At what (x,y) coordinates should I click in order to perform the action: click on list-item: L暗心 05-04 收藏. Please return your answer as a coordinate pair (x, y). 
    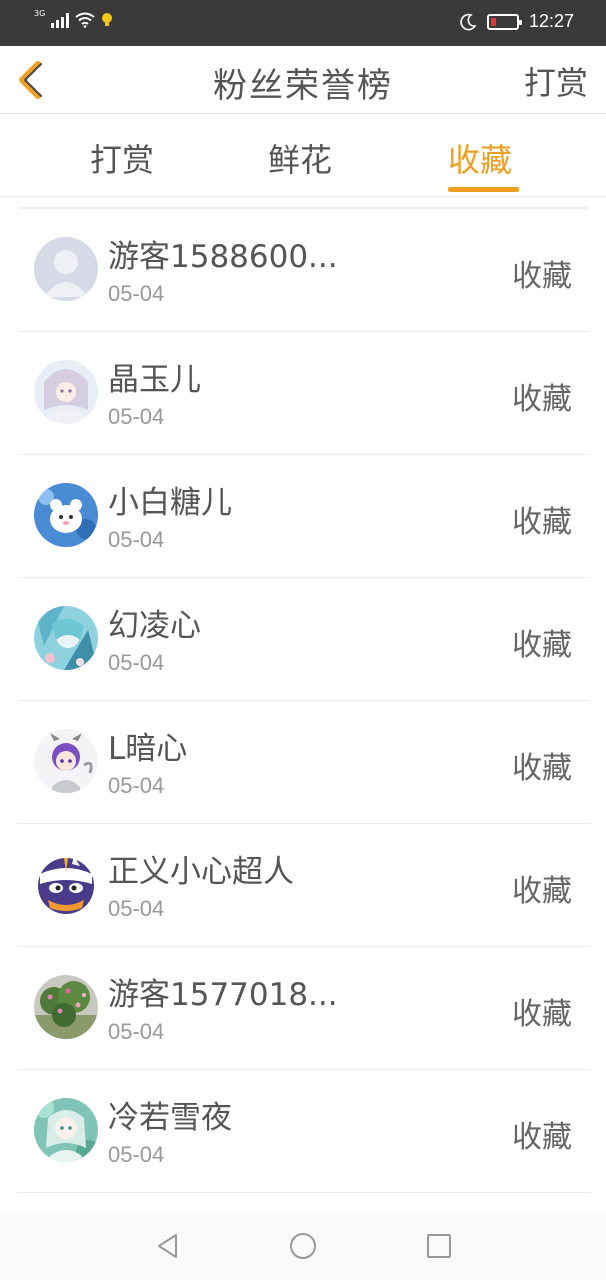
    Looking at the image, I should click on (304, 762).